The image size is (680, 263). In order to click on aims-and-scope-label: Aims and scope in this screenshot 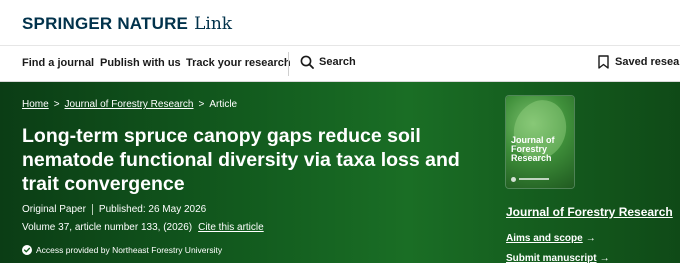, I will do `click(544, 238)`.